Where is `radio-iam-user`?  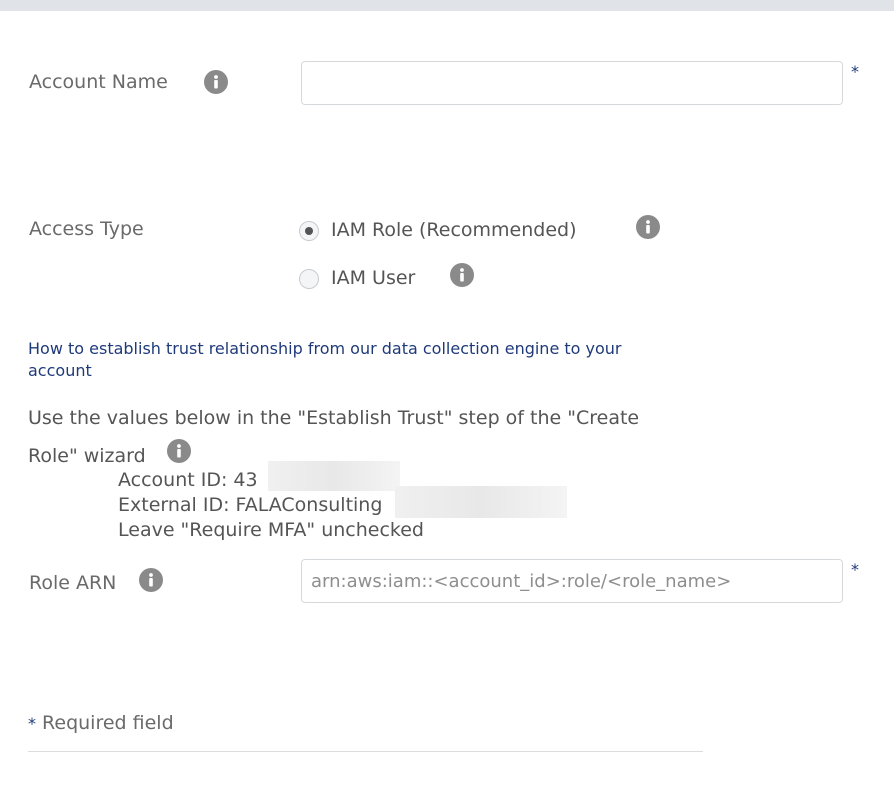
radio-iam-user is located at coordinates (309, 279).